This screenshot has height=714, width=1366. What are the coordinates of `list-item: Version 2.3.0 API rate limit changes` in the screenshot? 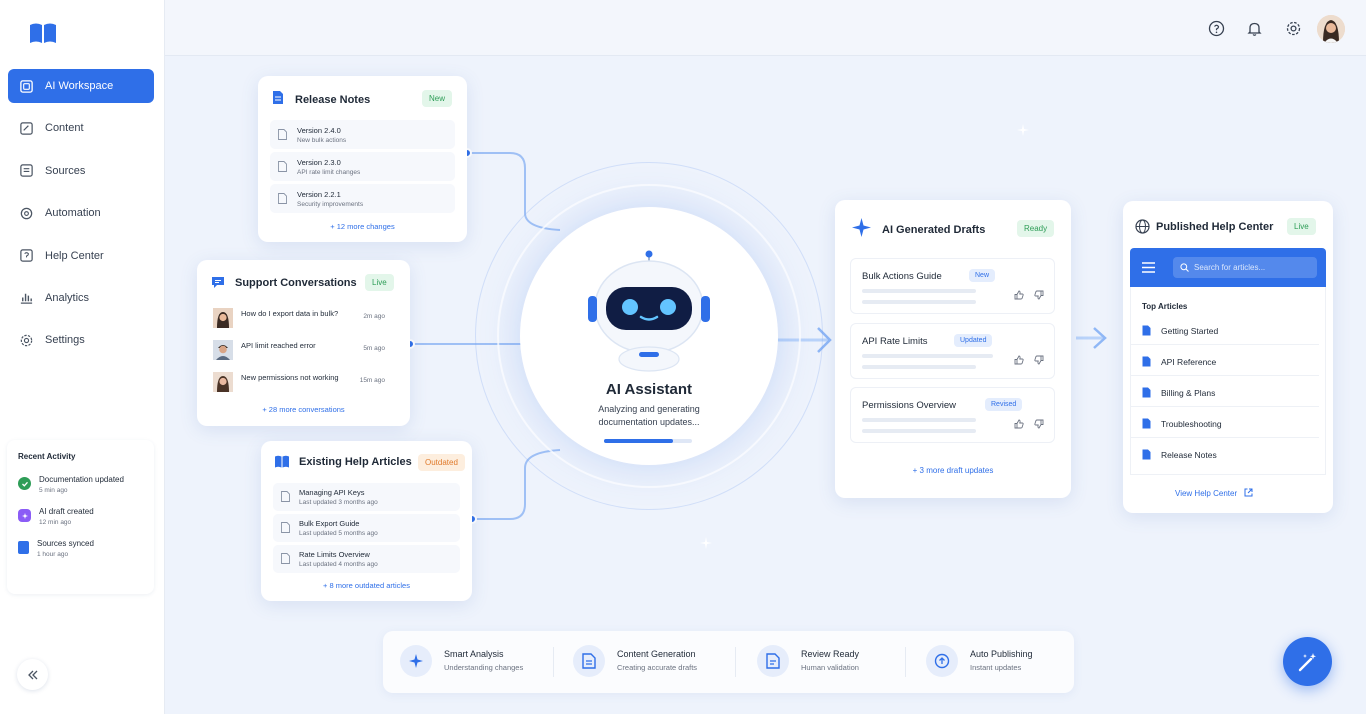 It's located at (362, 166).